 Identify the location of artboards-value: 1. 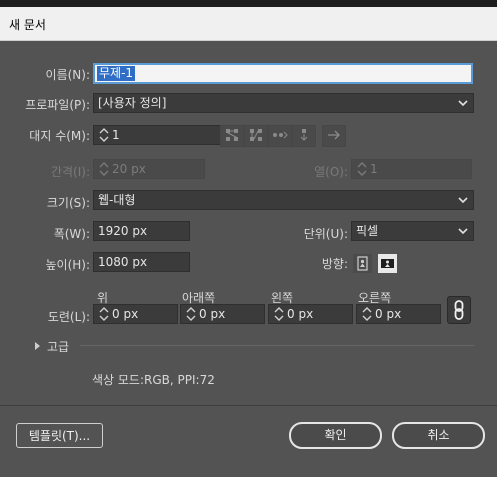
(116, 135).